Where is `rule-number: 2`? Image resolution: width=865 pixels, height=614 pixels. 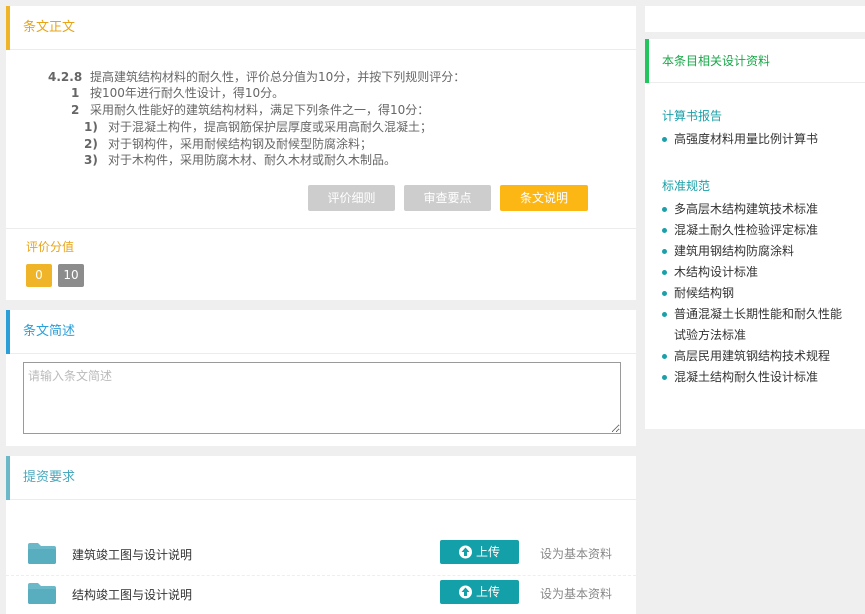
rule-number: 2 is located at coordinates (75, 110).